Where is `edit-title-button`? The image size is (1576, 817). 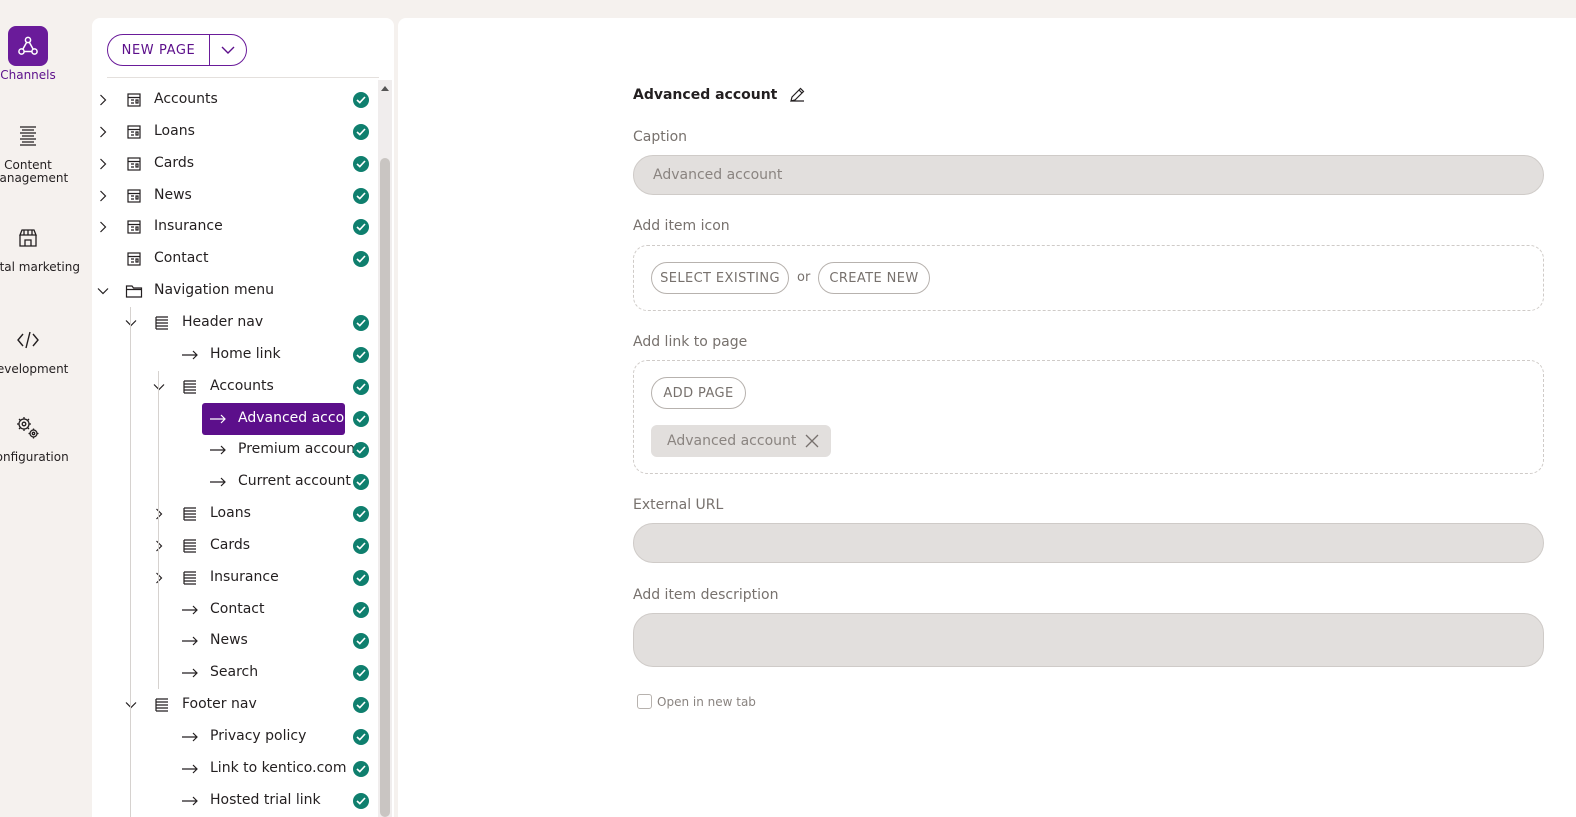
edit-title-button is located at coordinates (797, 94).